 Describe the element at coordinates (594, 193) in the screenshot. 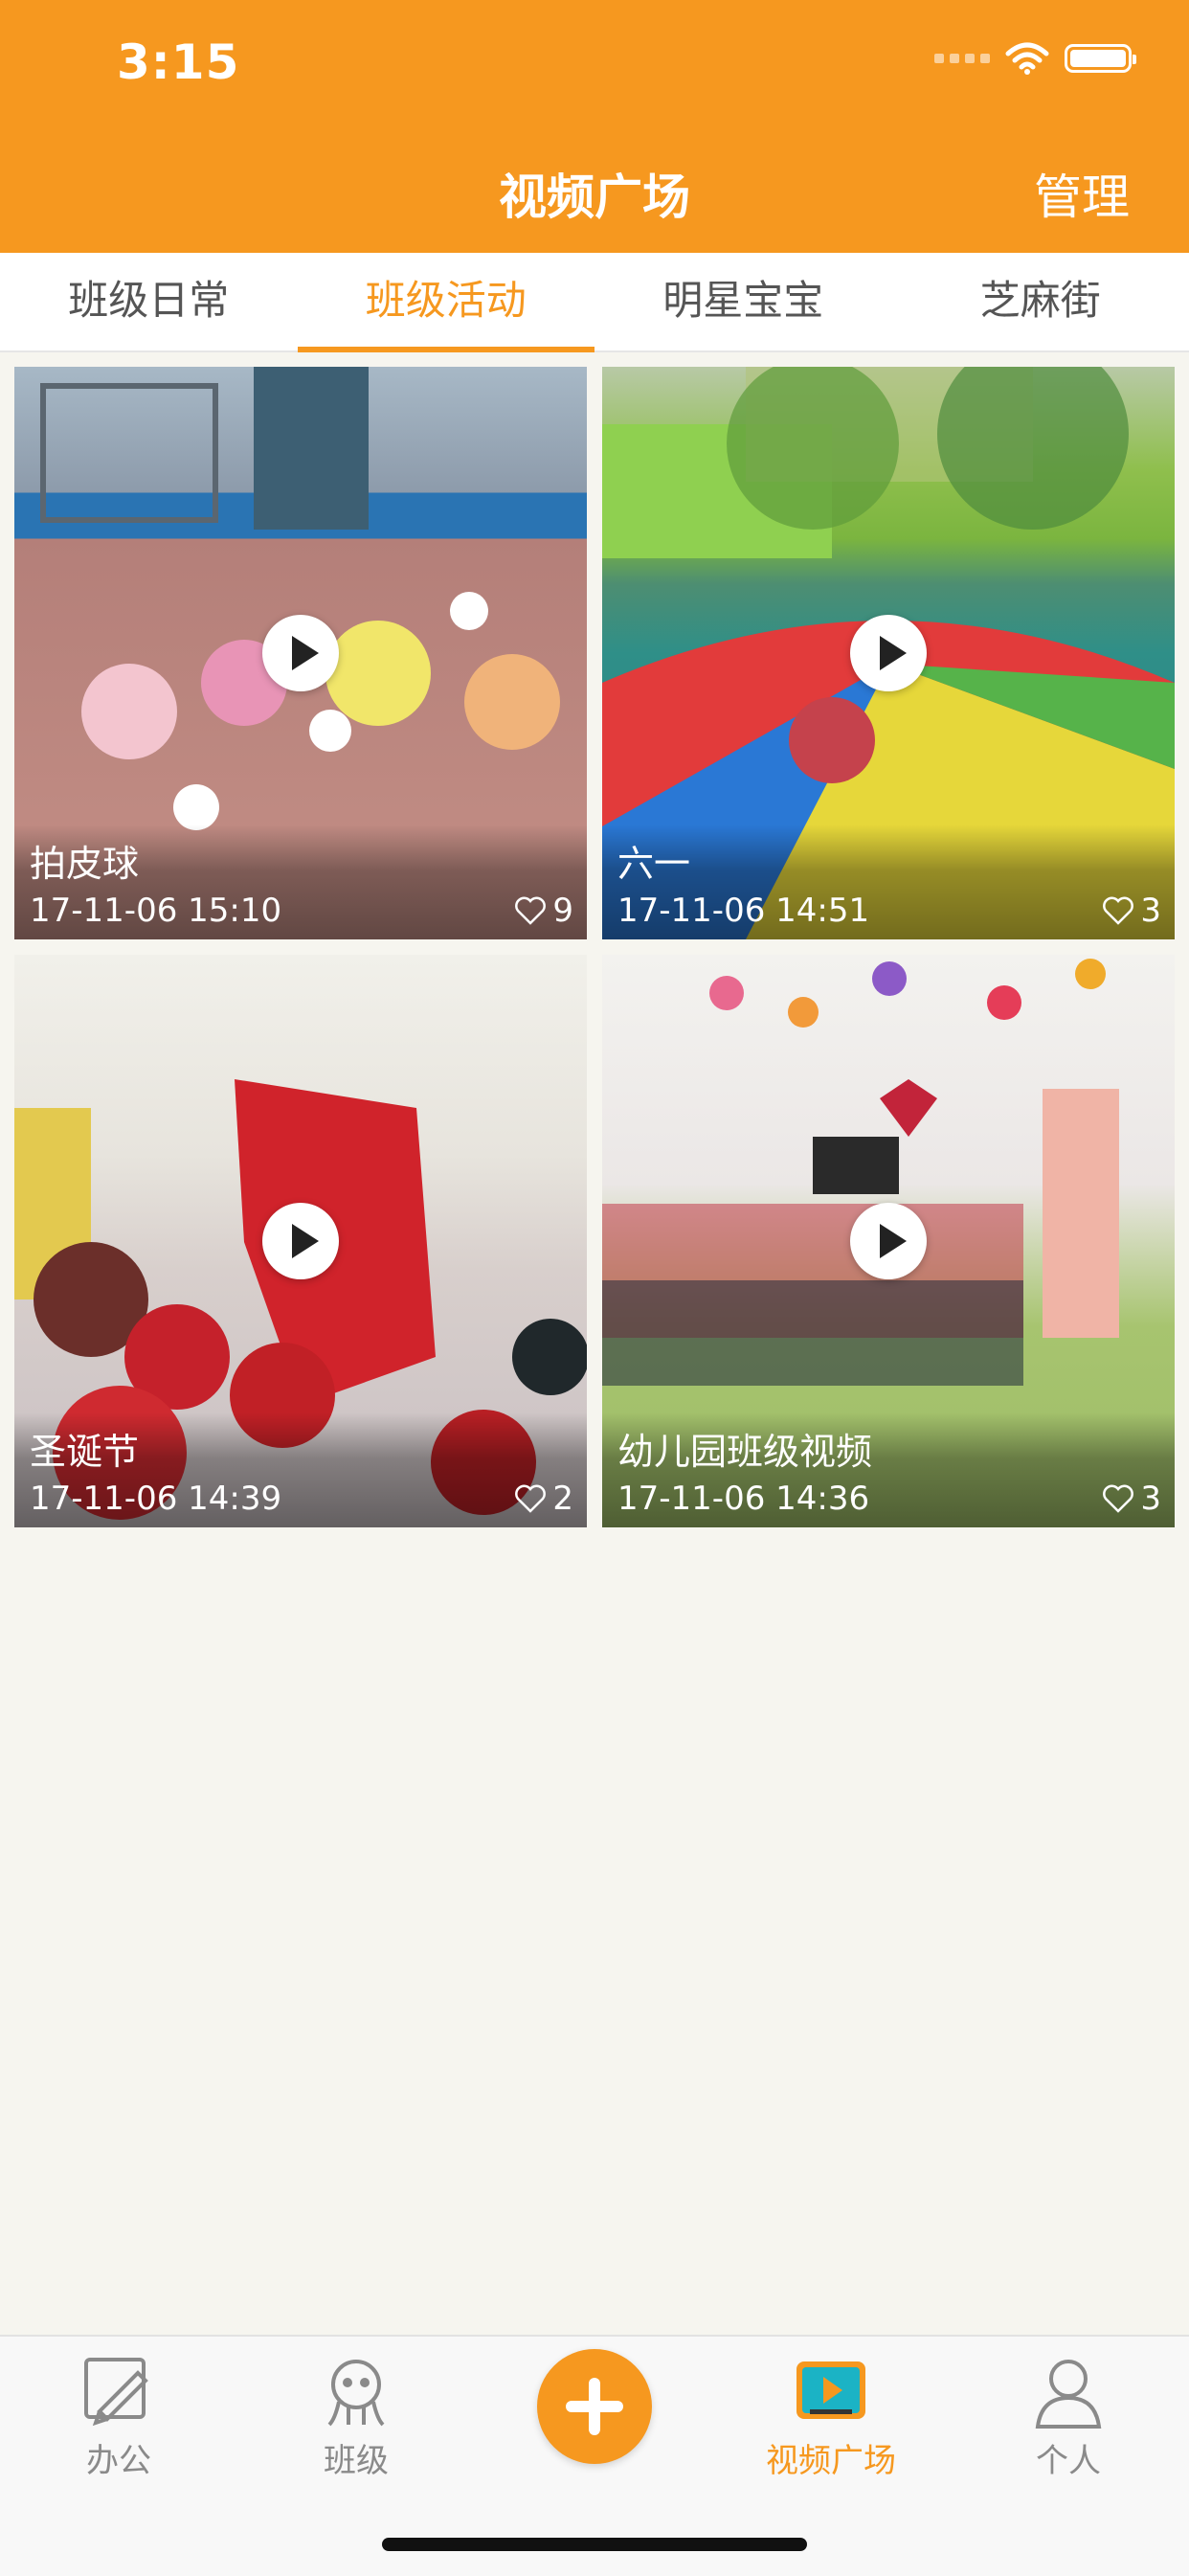

I see `page-title: 视频广场` at that location.